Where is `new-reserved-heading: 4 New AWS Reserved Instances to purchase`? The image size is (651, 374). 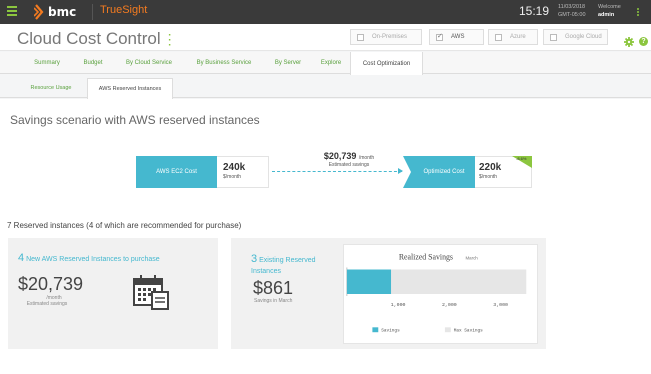
new-reserved-heading: 4 New AWS Reserved Instances to purchase is located at coordinates (89, 258).